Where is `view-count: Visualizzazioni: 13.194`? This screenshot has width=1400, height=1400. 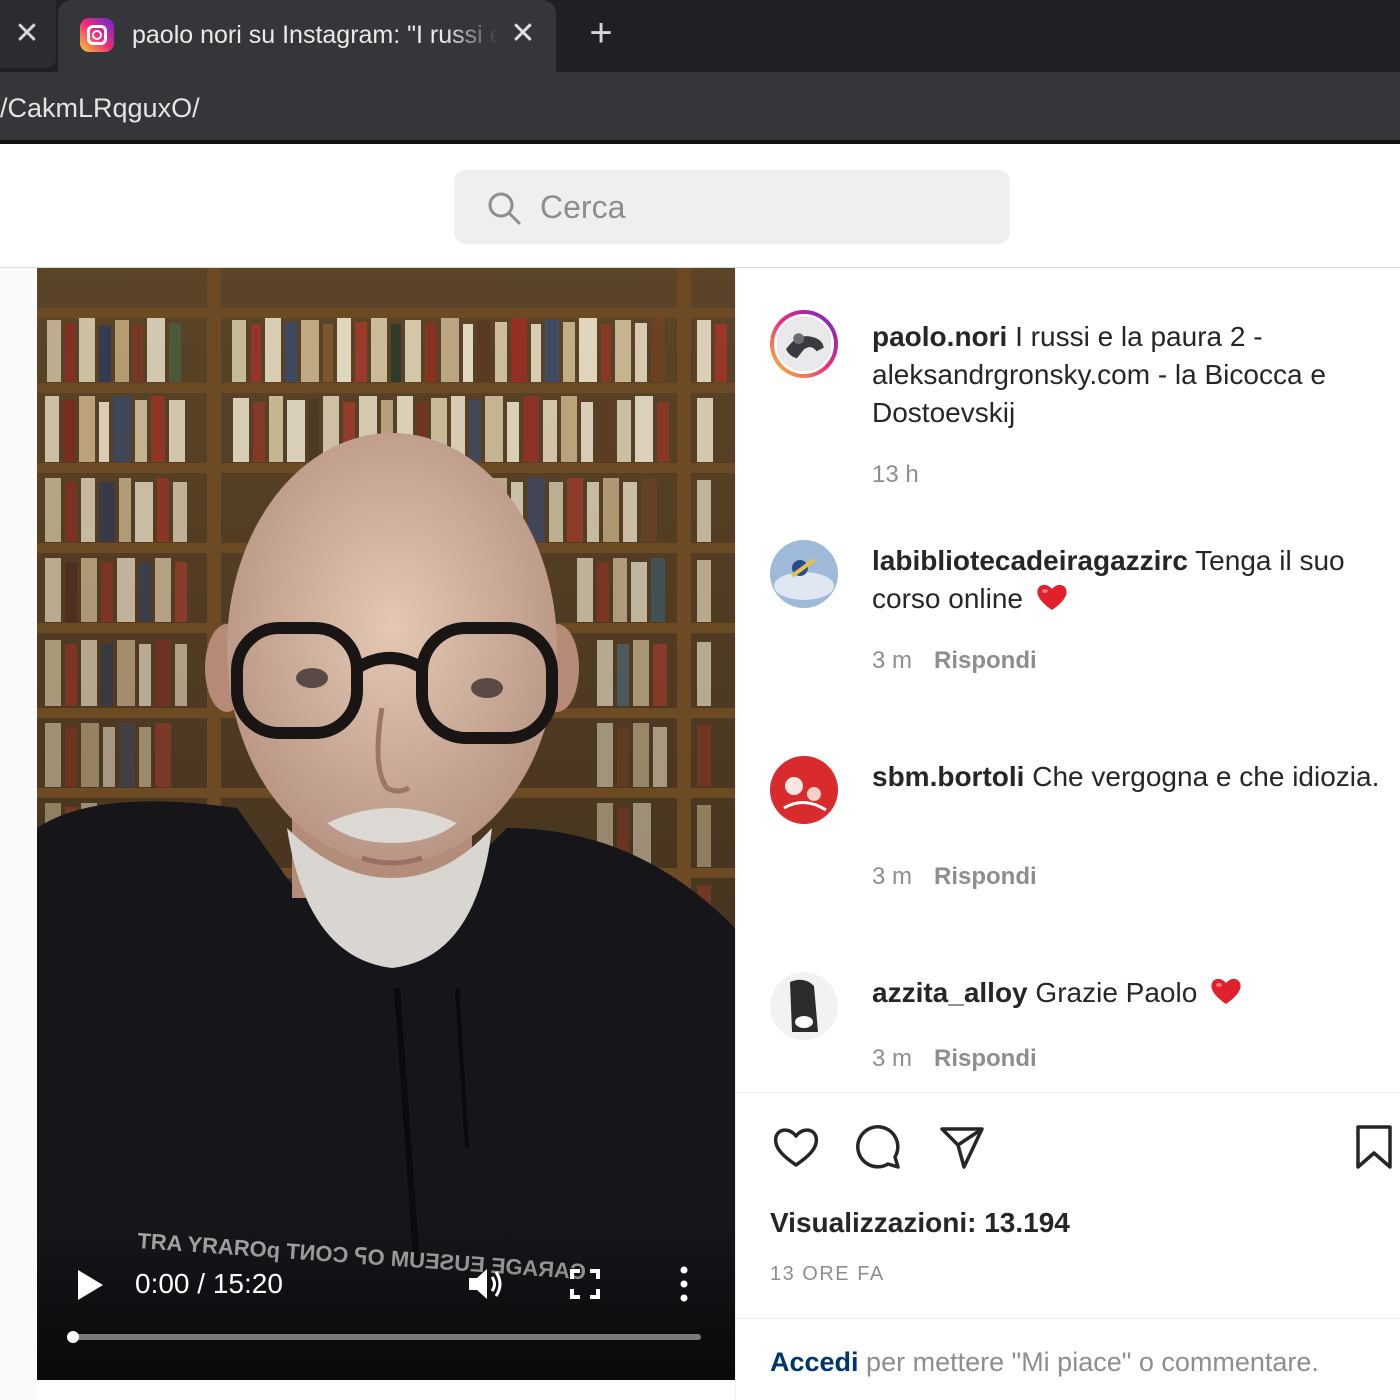 view-count: Visualizzazioni: 13.194 is located at coordinates (920, 1222).